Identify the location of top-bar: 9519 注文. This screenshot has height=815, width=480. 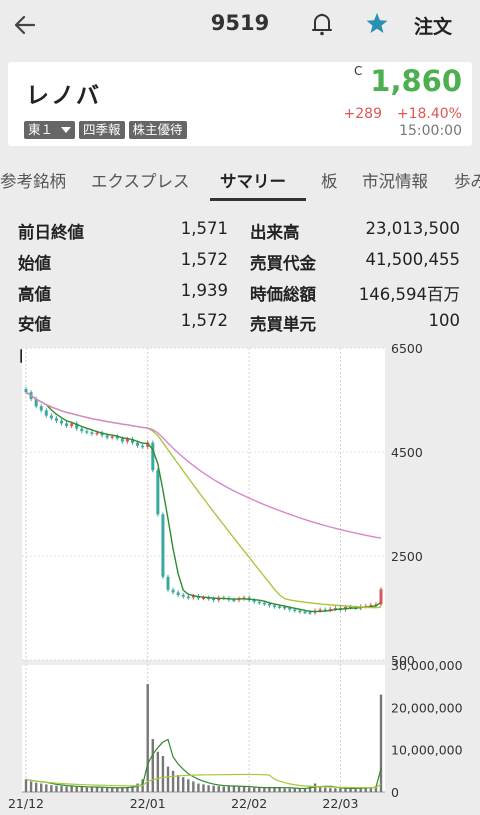
(240, 25).